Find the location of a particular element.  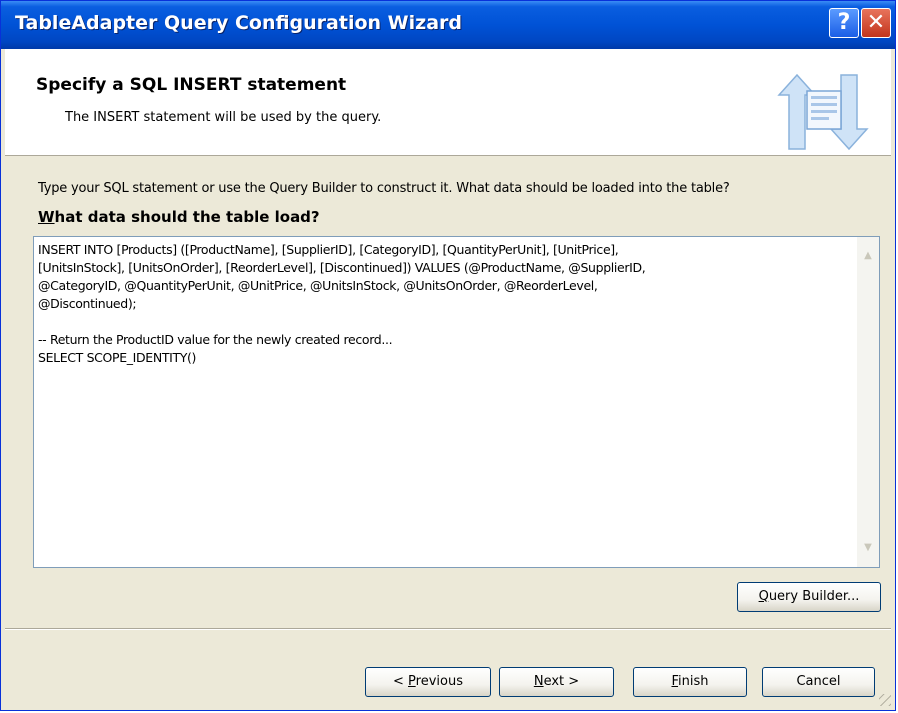

previous-label: revious is located at coordinates (439, 681).